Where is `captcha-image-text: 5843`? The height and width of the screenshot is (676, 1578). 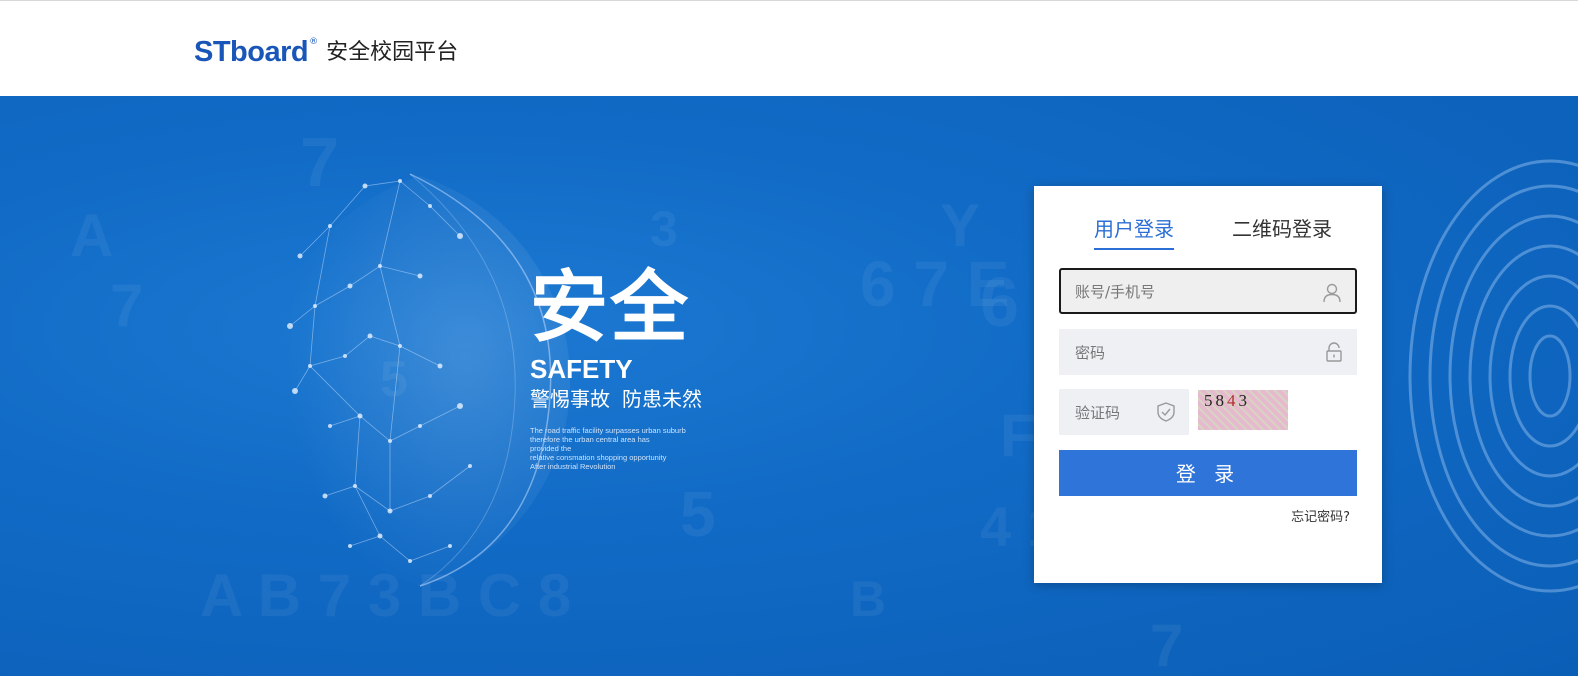
captcha-image-text: 5843 is located at coordinates (1227, 401).